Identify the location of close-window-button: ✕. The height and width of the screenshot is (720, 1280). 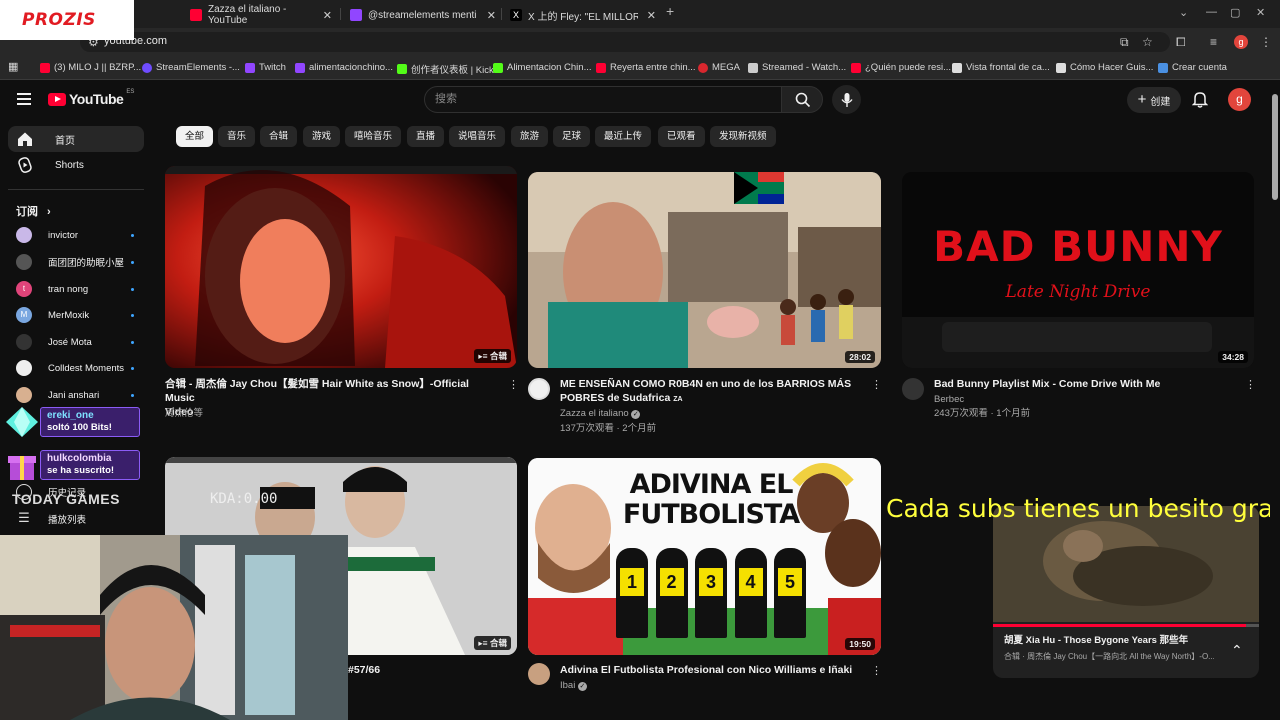
(1260, 12).